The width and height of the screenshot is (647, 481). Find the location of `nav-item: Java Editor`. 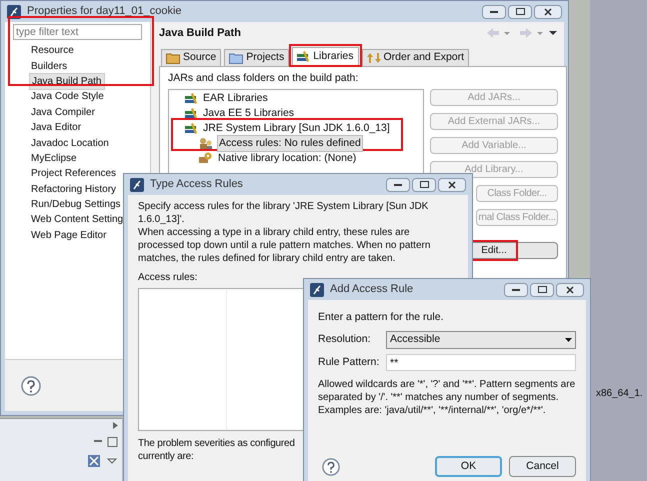

nav-item: Java Editor is located at coordinates (56, 128).